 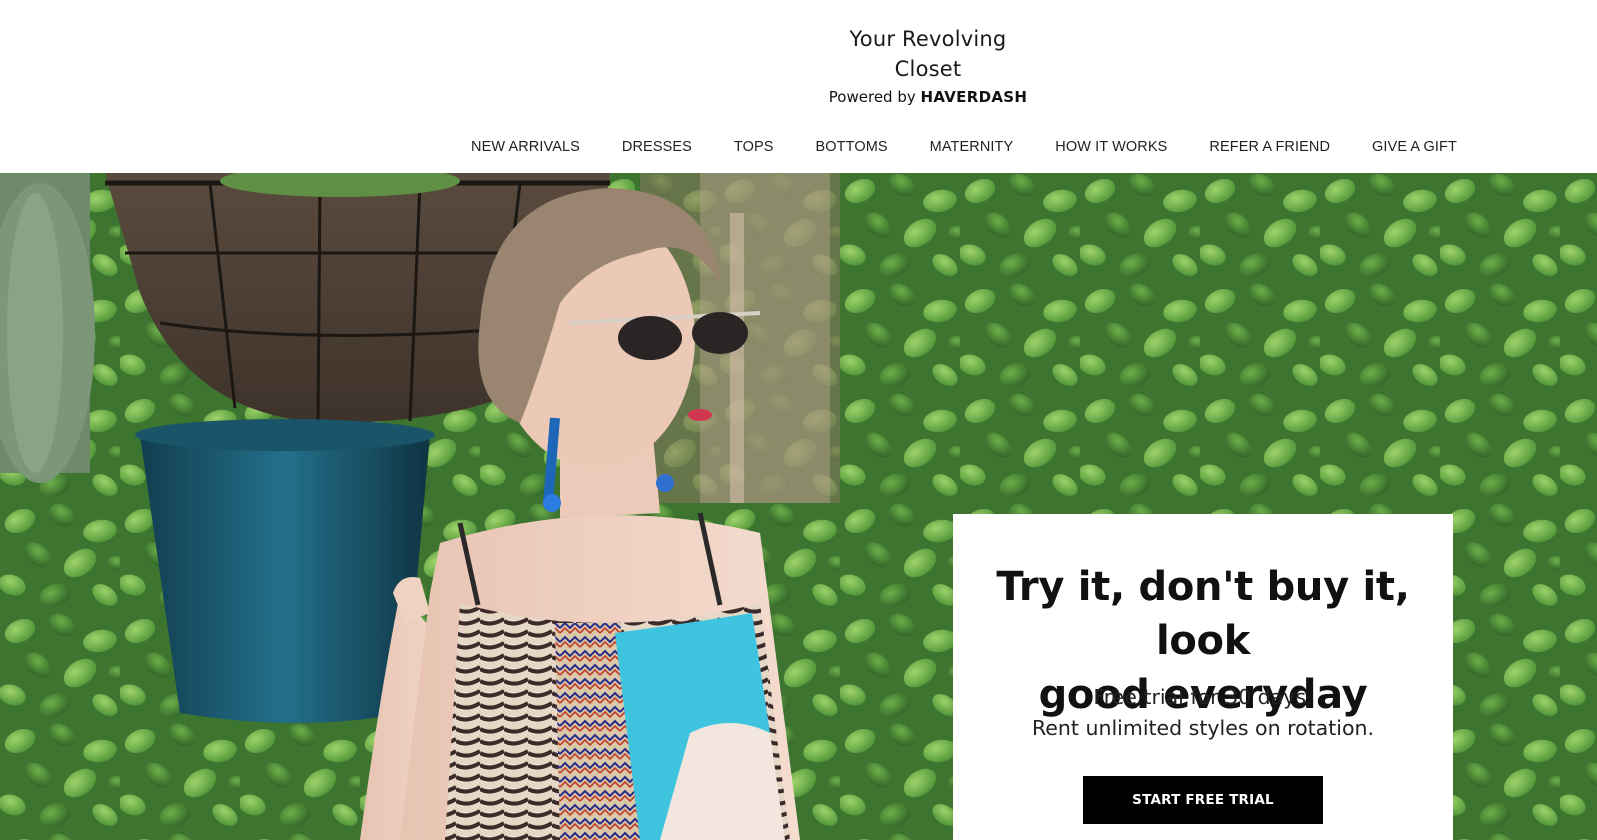 I want to click on nav-bottoms: BOTTOMS, so click(x=852, y=147).